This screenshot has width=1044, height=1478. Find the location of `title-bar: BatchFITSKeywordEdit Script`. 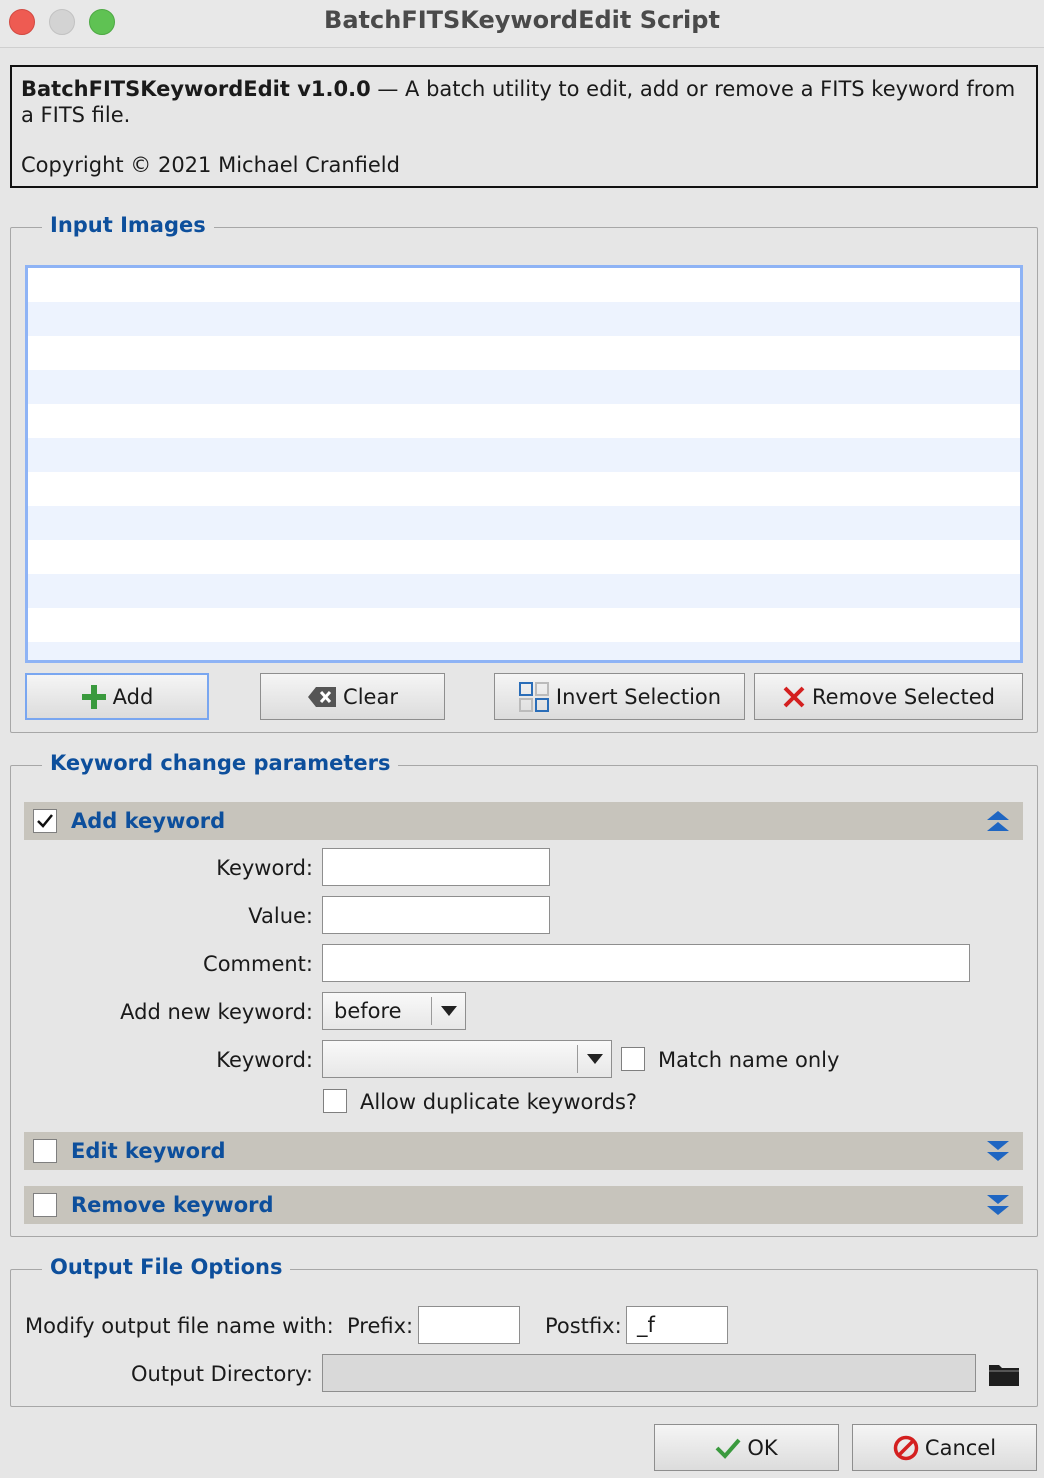

title-bar: BatchFITSKeywordEdit Script is located at coordinates (522, 24).